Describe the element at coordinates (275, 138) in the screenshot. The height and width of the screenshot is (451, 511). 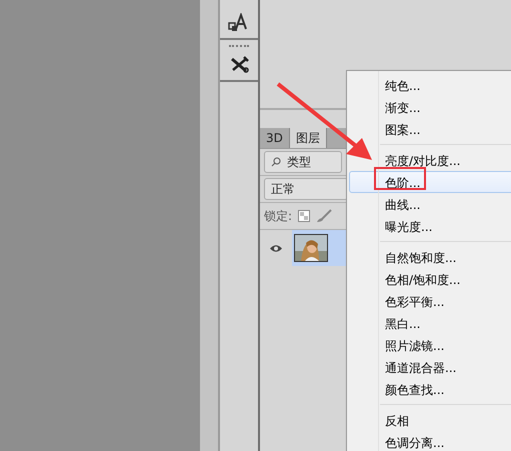
I see `panel-tab: 3D` at that location.